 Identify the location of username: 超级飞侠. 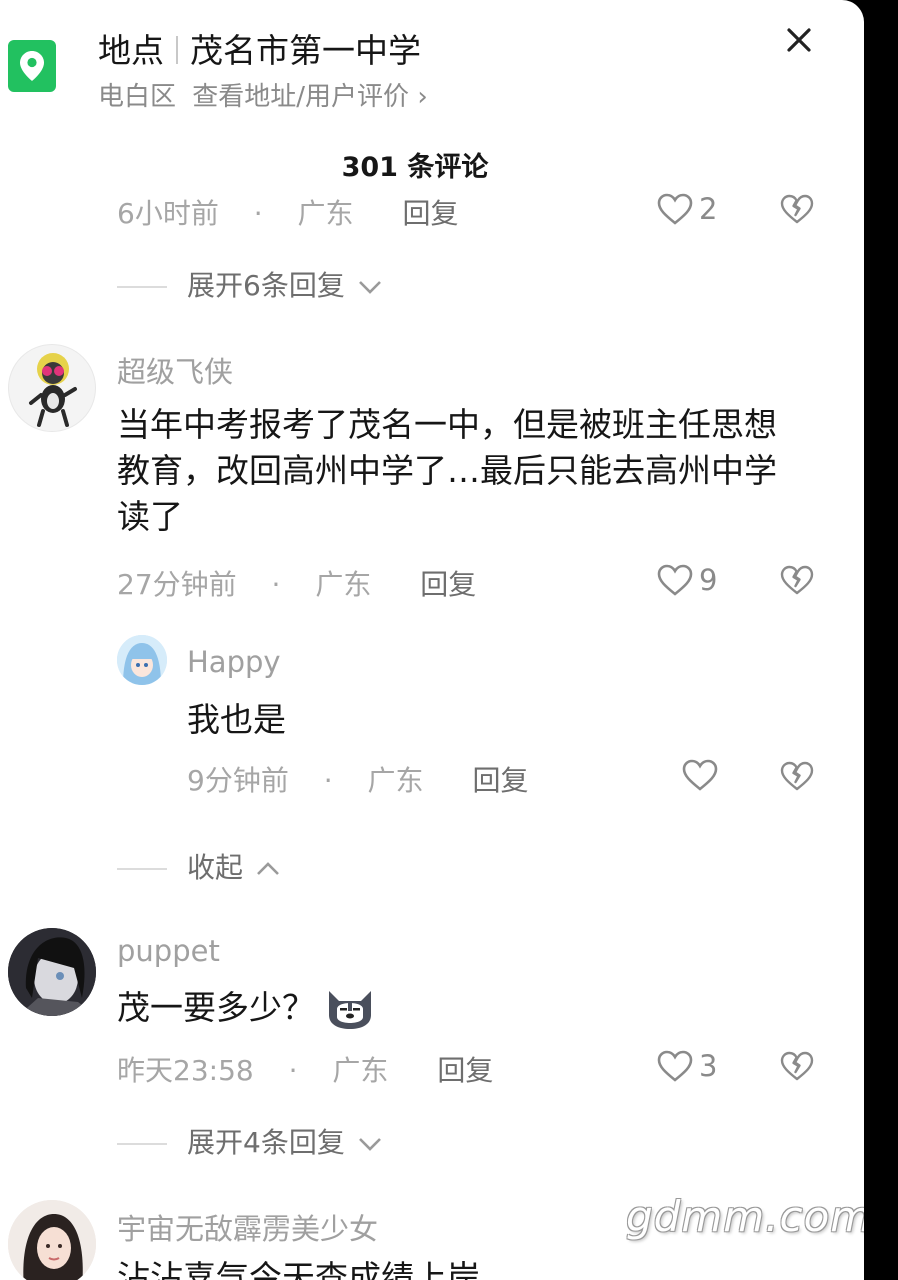
(175, 370).